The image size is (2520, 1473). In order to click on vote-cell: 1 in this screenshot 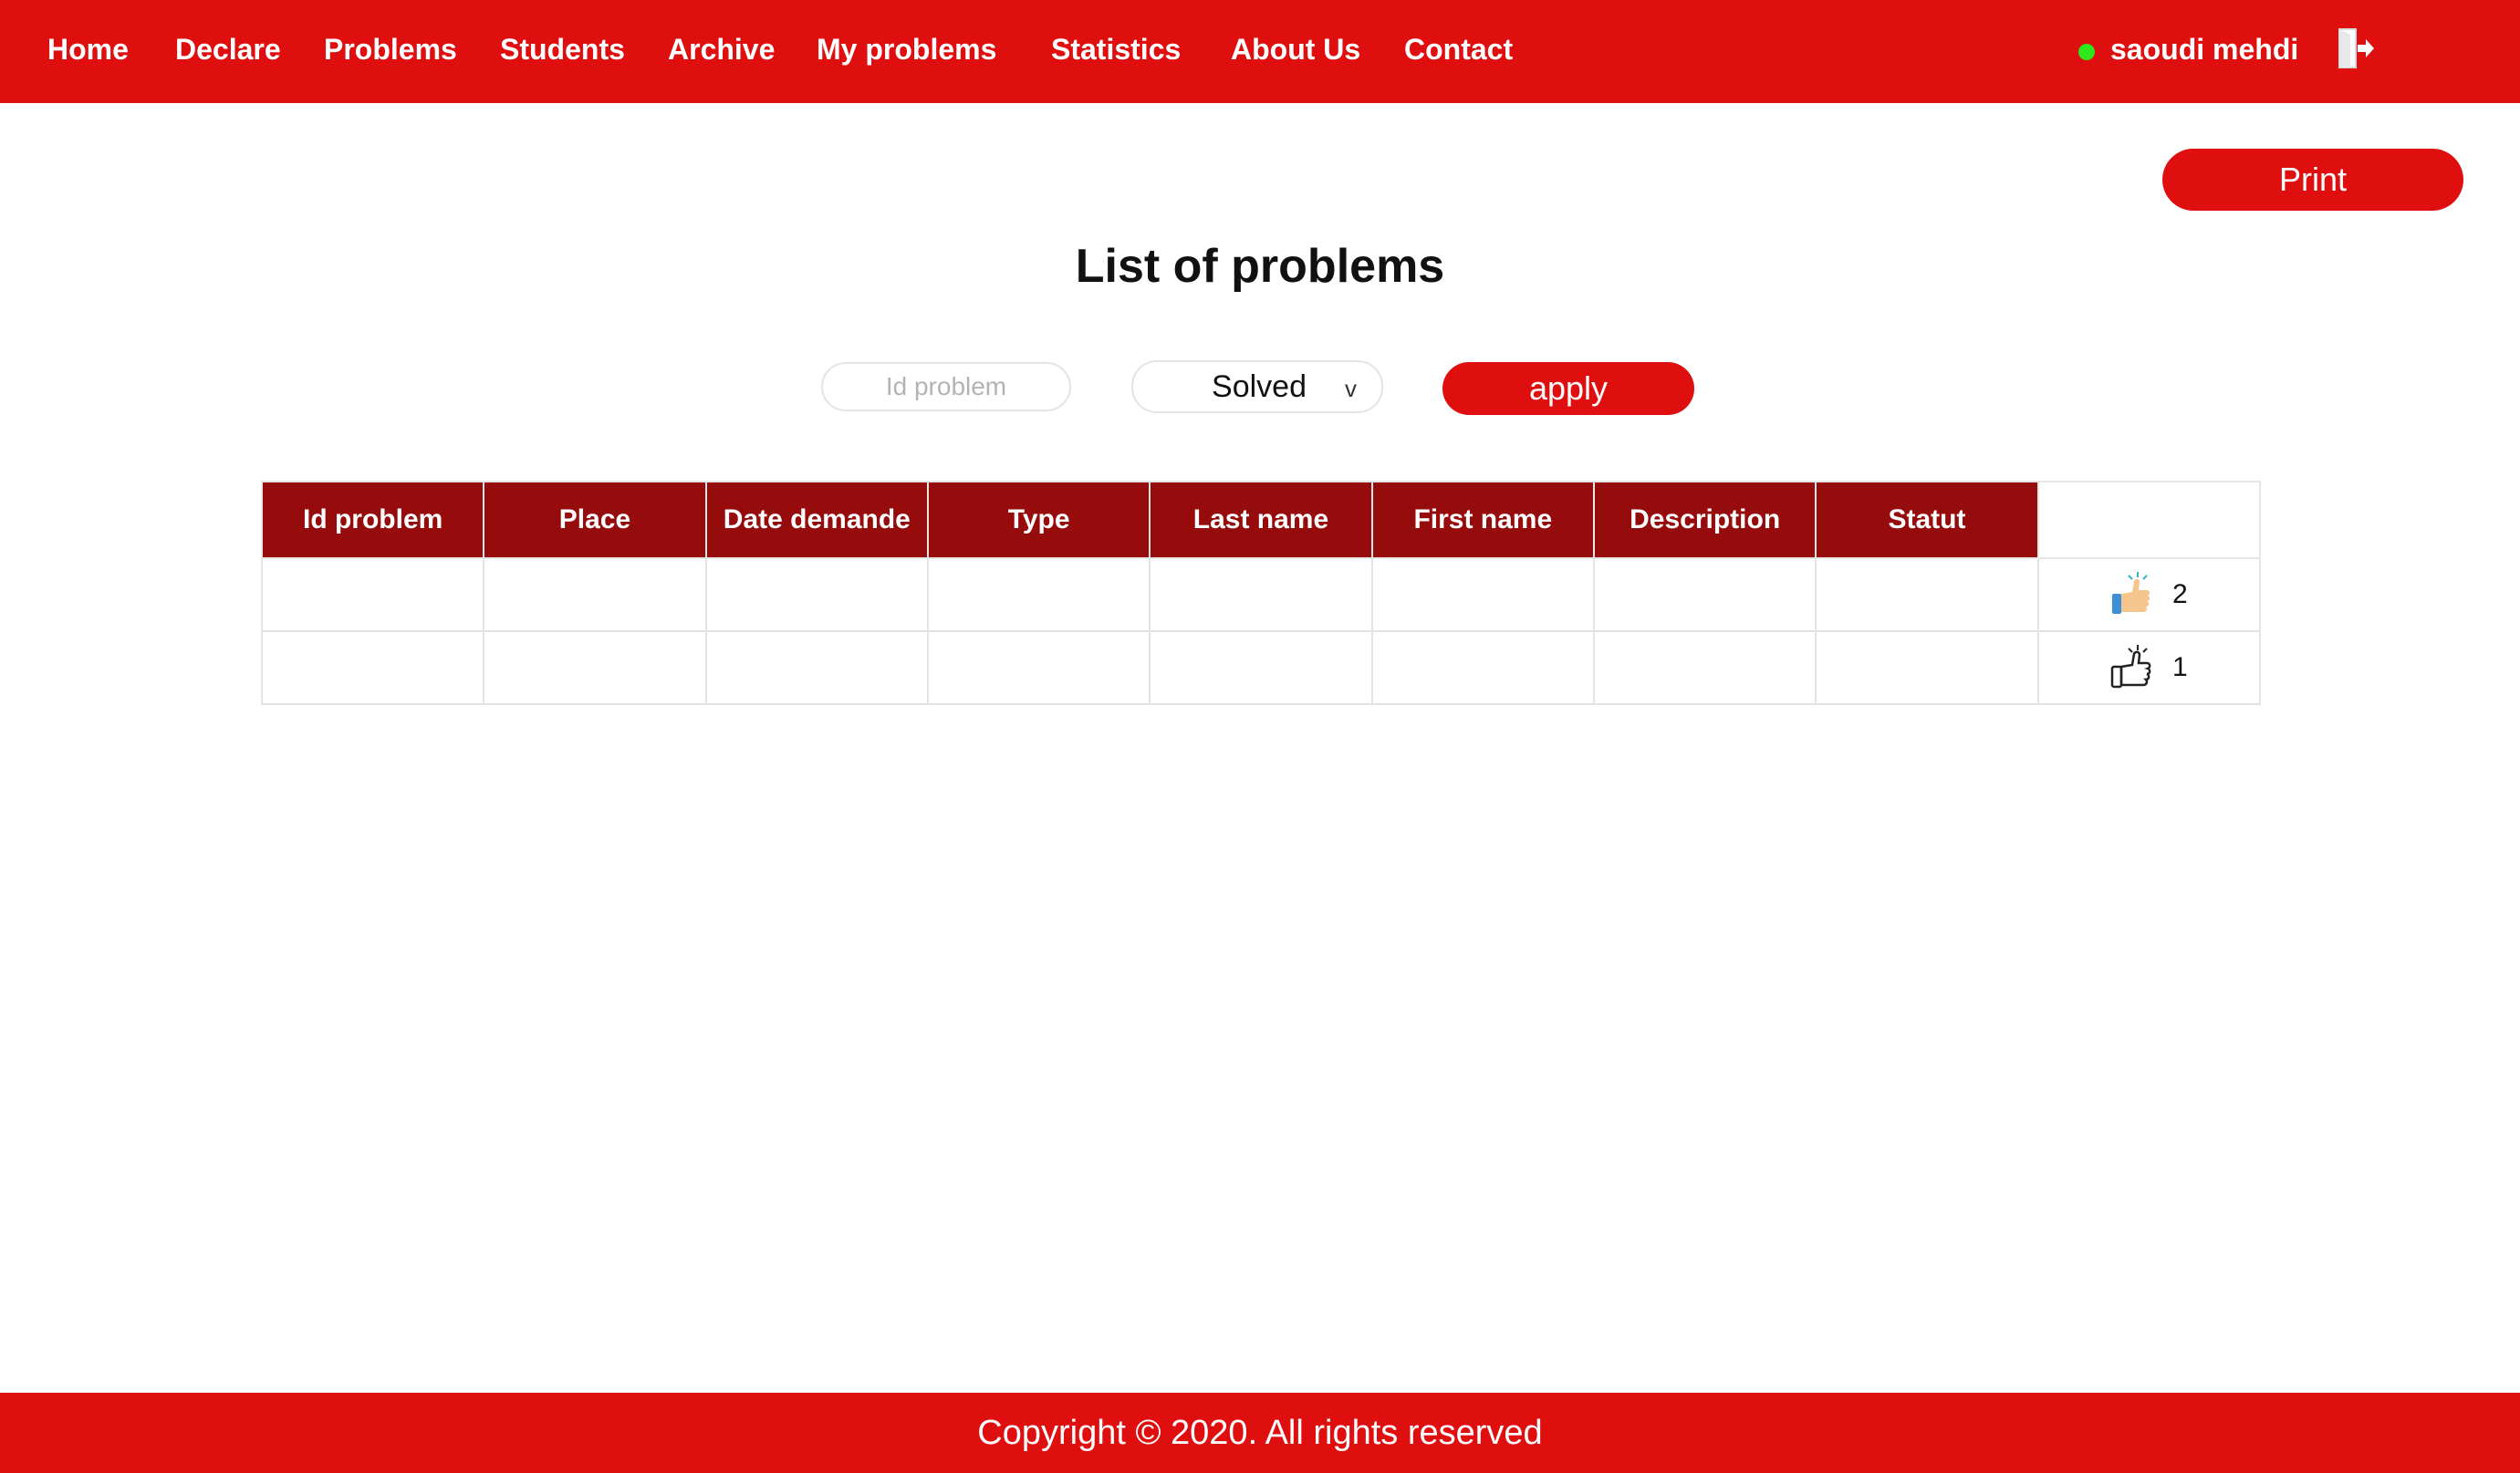, I will do `click(2149, 667)`.